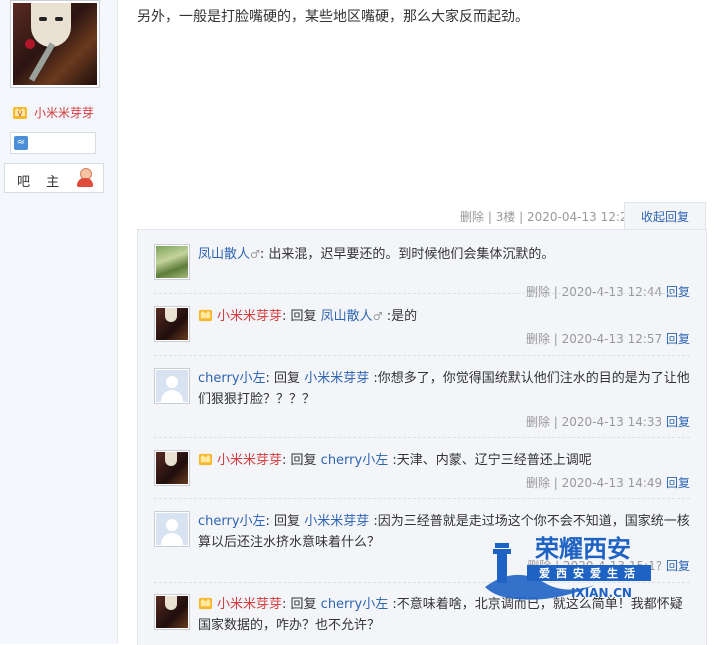 Image resolution: width=713 pixels, height=645 pixels. What do you see at coordinates (41, 182) in the screenshot?
I see `role-label: 吧 主` at bounding box center [41, 182].